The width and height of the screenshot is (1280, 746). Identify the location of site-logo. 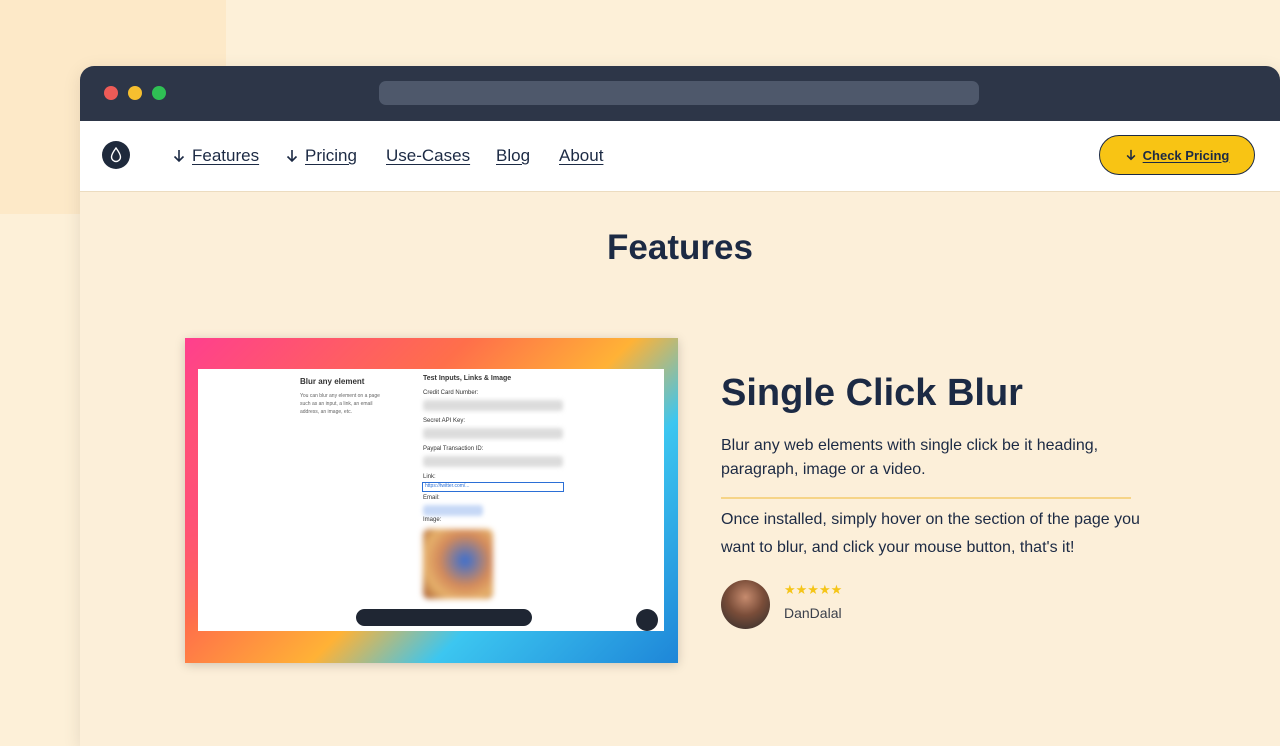
(116, 155).